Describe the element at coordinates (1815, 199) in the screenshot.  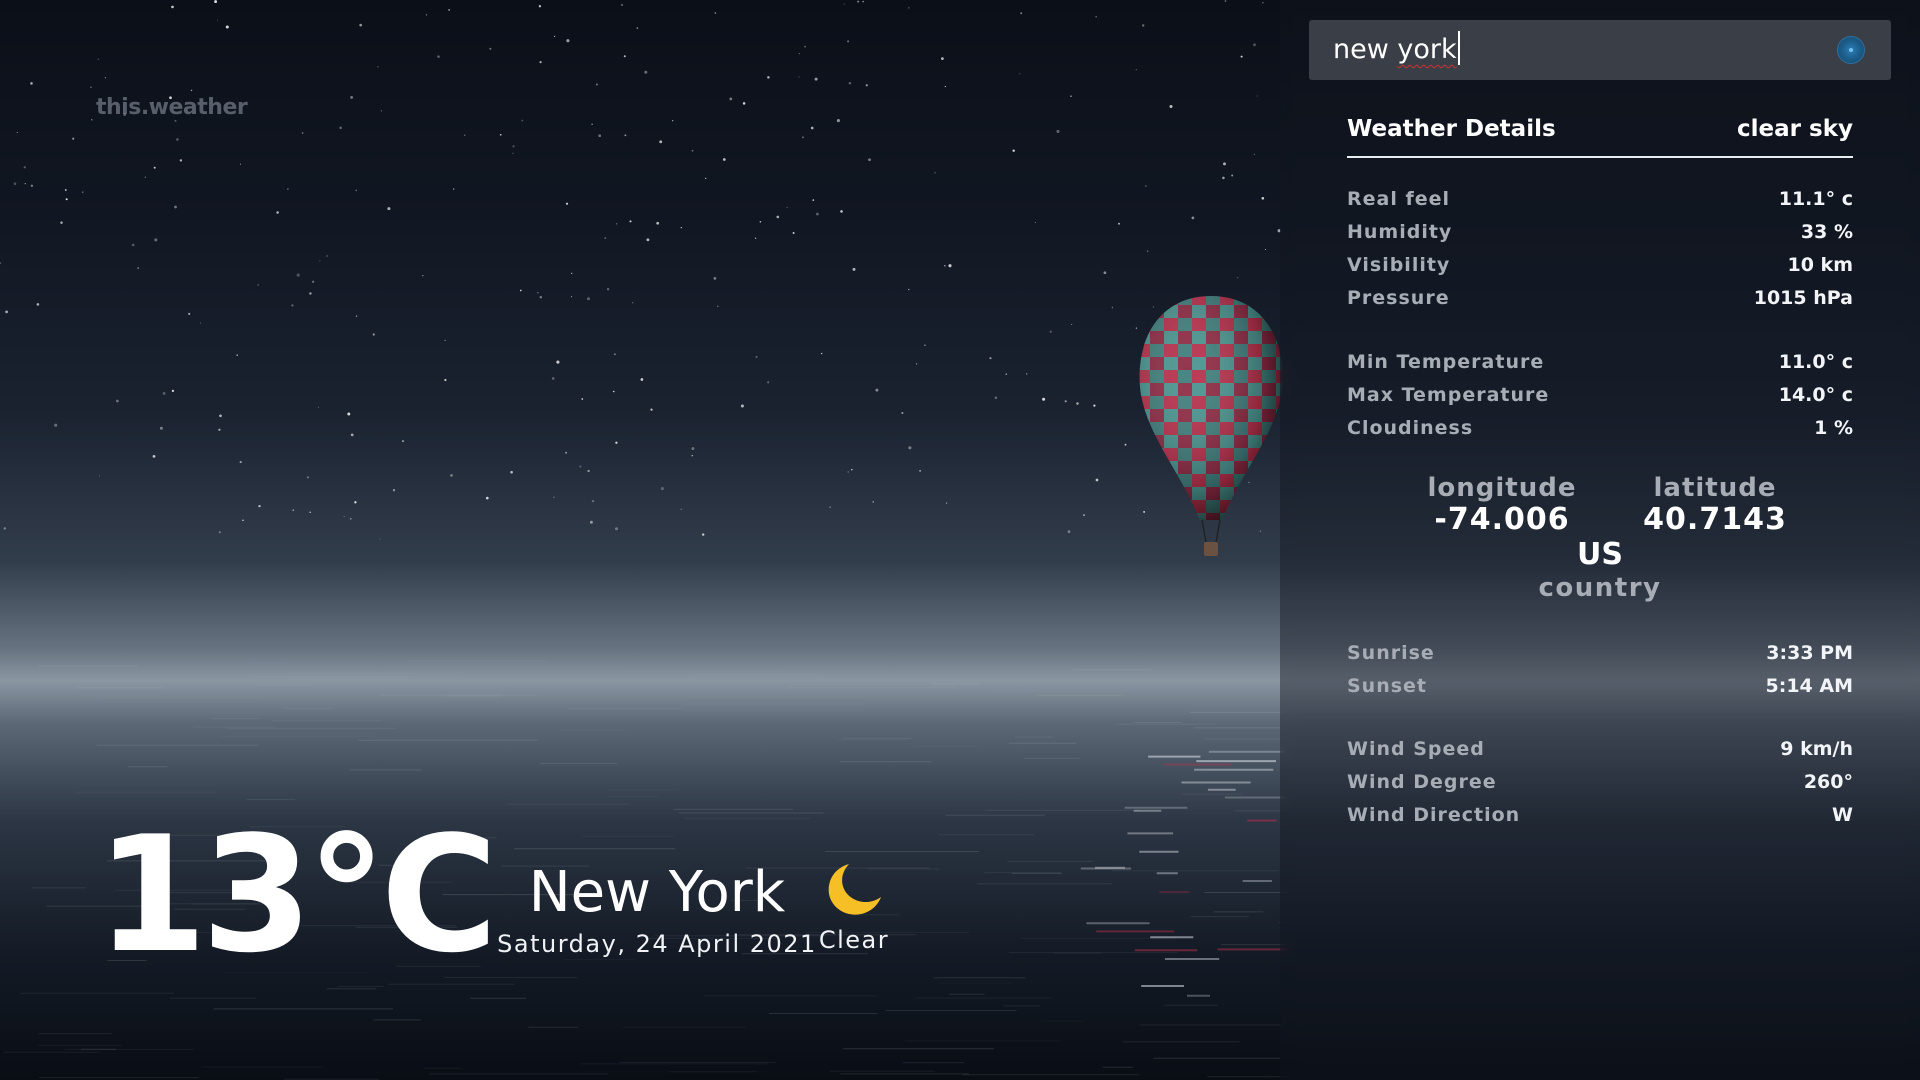
I see `detail-value: 11.1° c` at that location.